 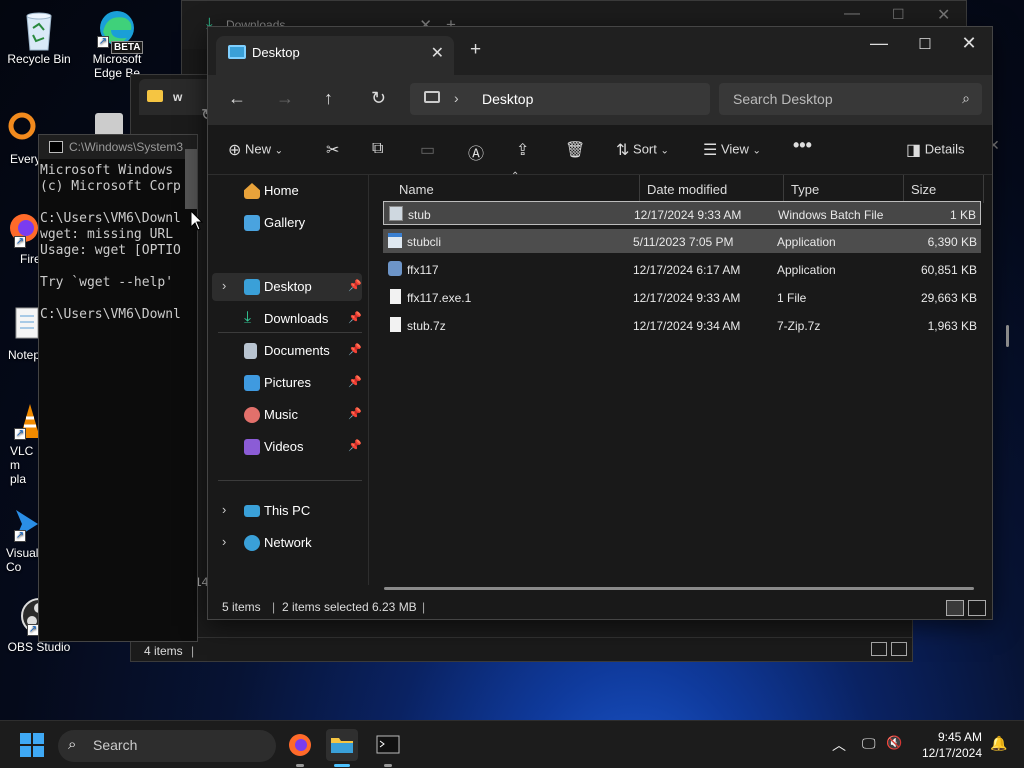 I want to click on nav-item-downloads: ⤓ Downloads 📌, so click(x=287, y=319).